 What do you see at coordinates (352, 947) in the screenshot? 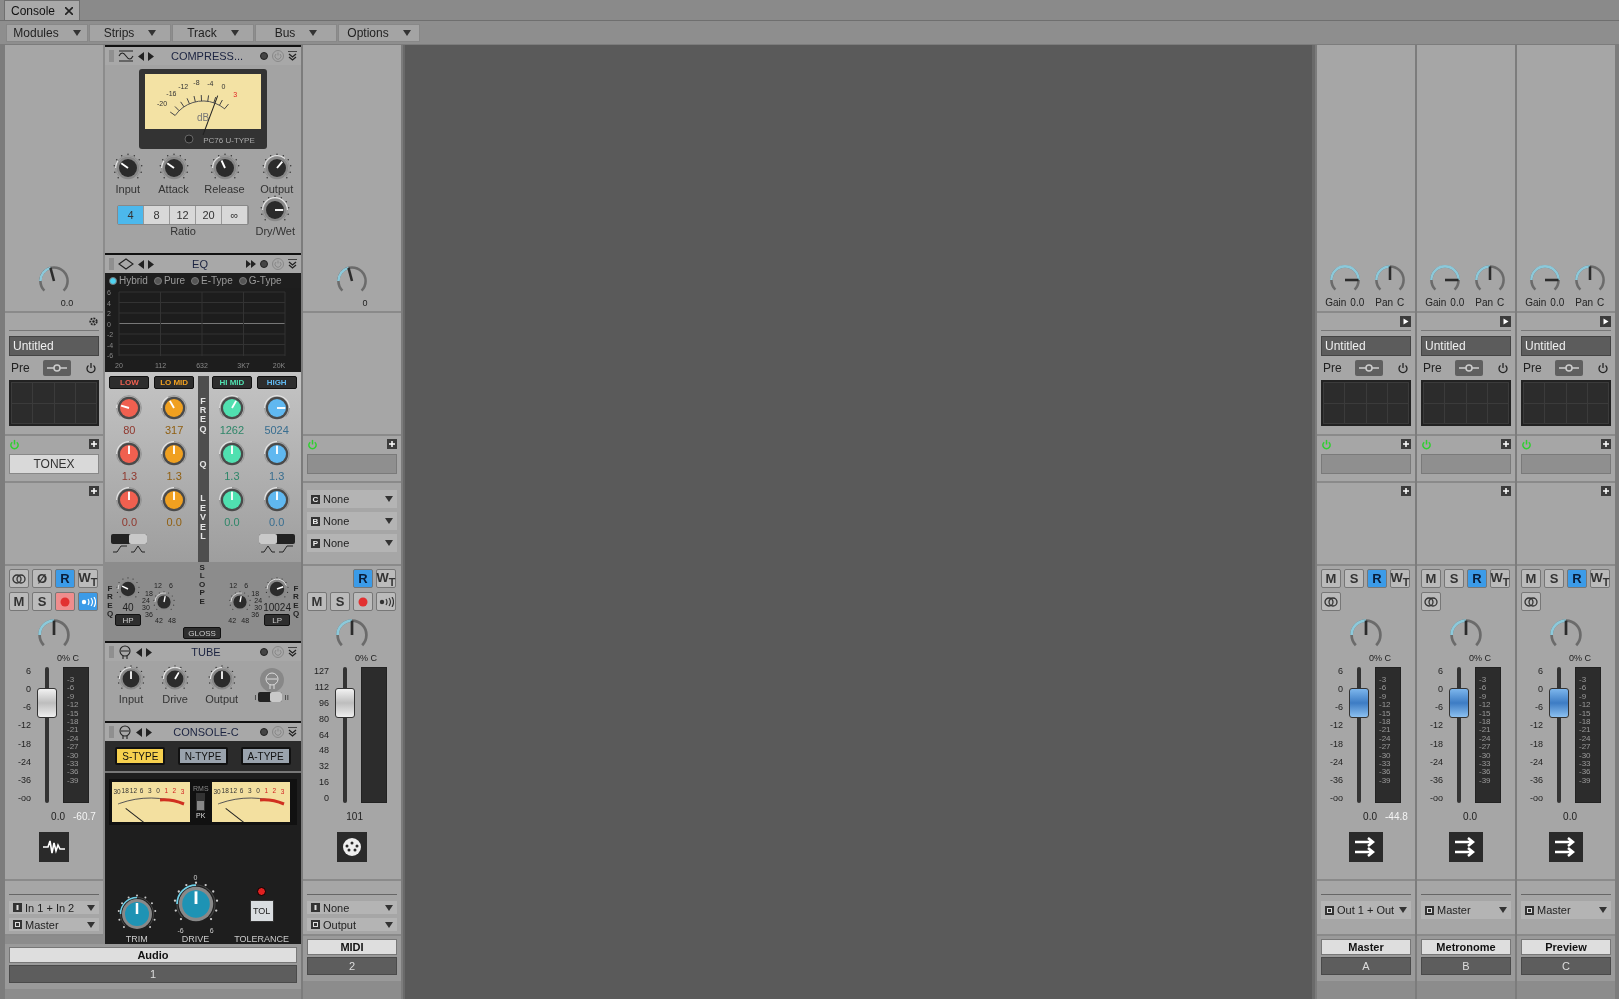
I see `strip-name: MIDI` at bounding box center [352, 947].